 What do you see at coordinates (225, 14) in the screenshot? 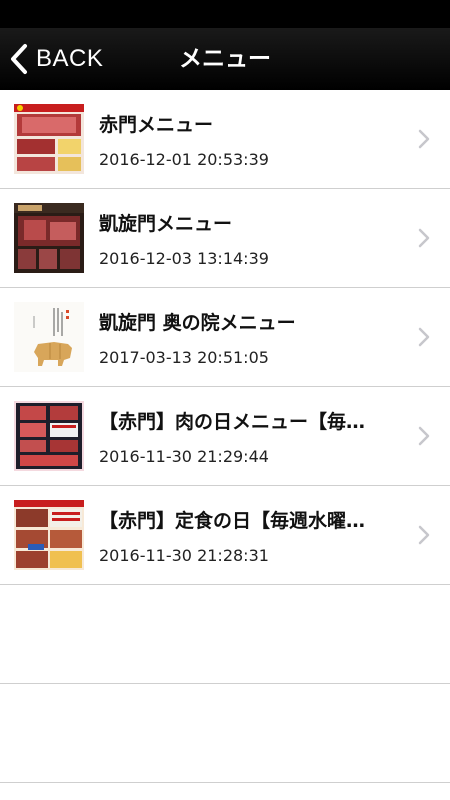
I see `status-bar` at bounding box center [225, 14].